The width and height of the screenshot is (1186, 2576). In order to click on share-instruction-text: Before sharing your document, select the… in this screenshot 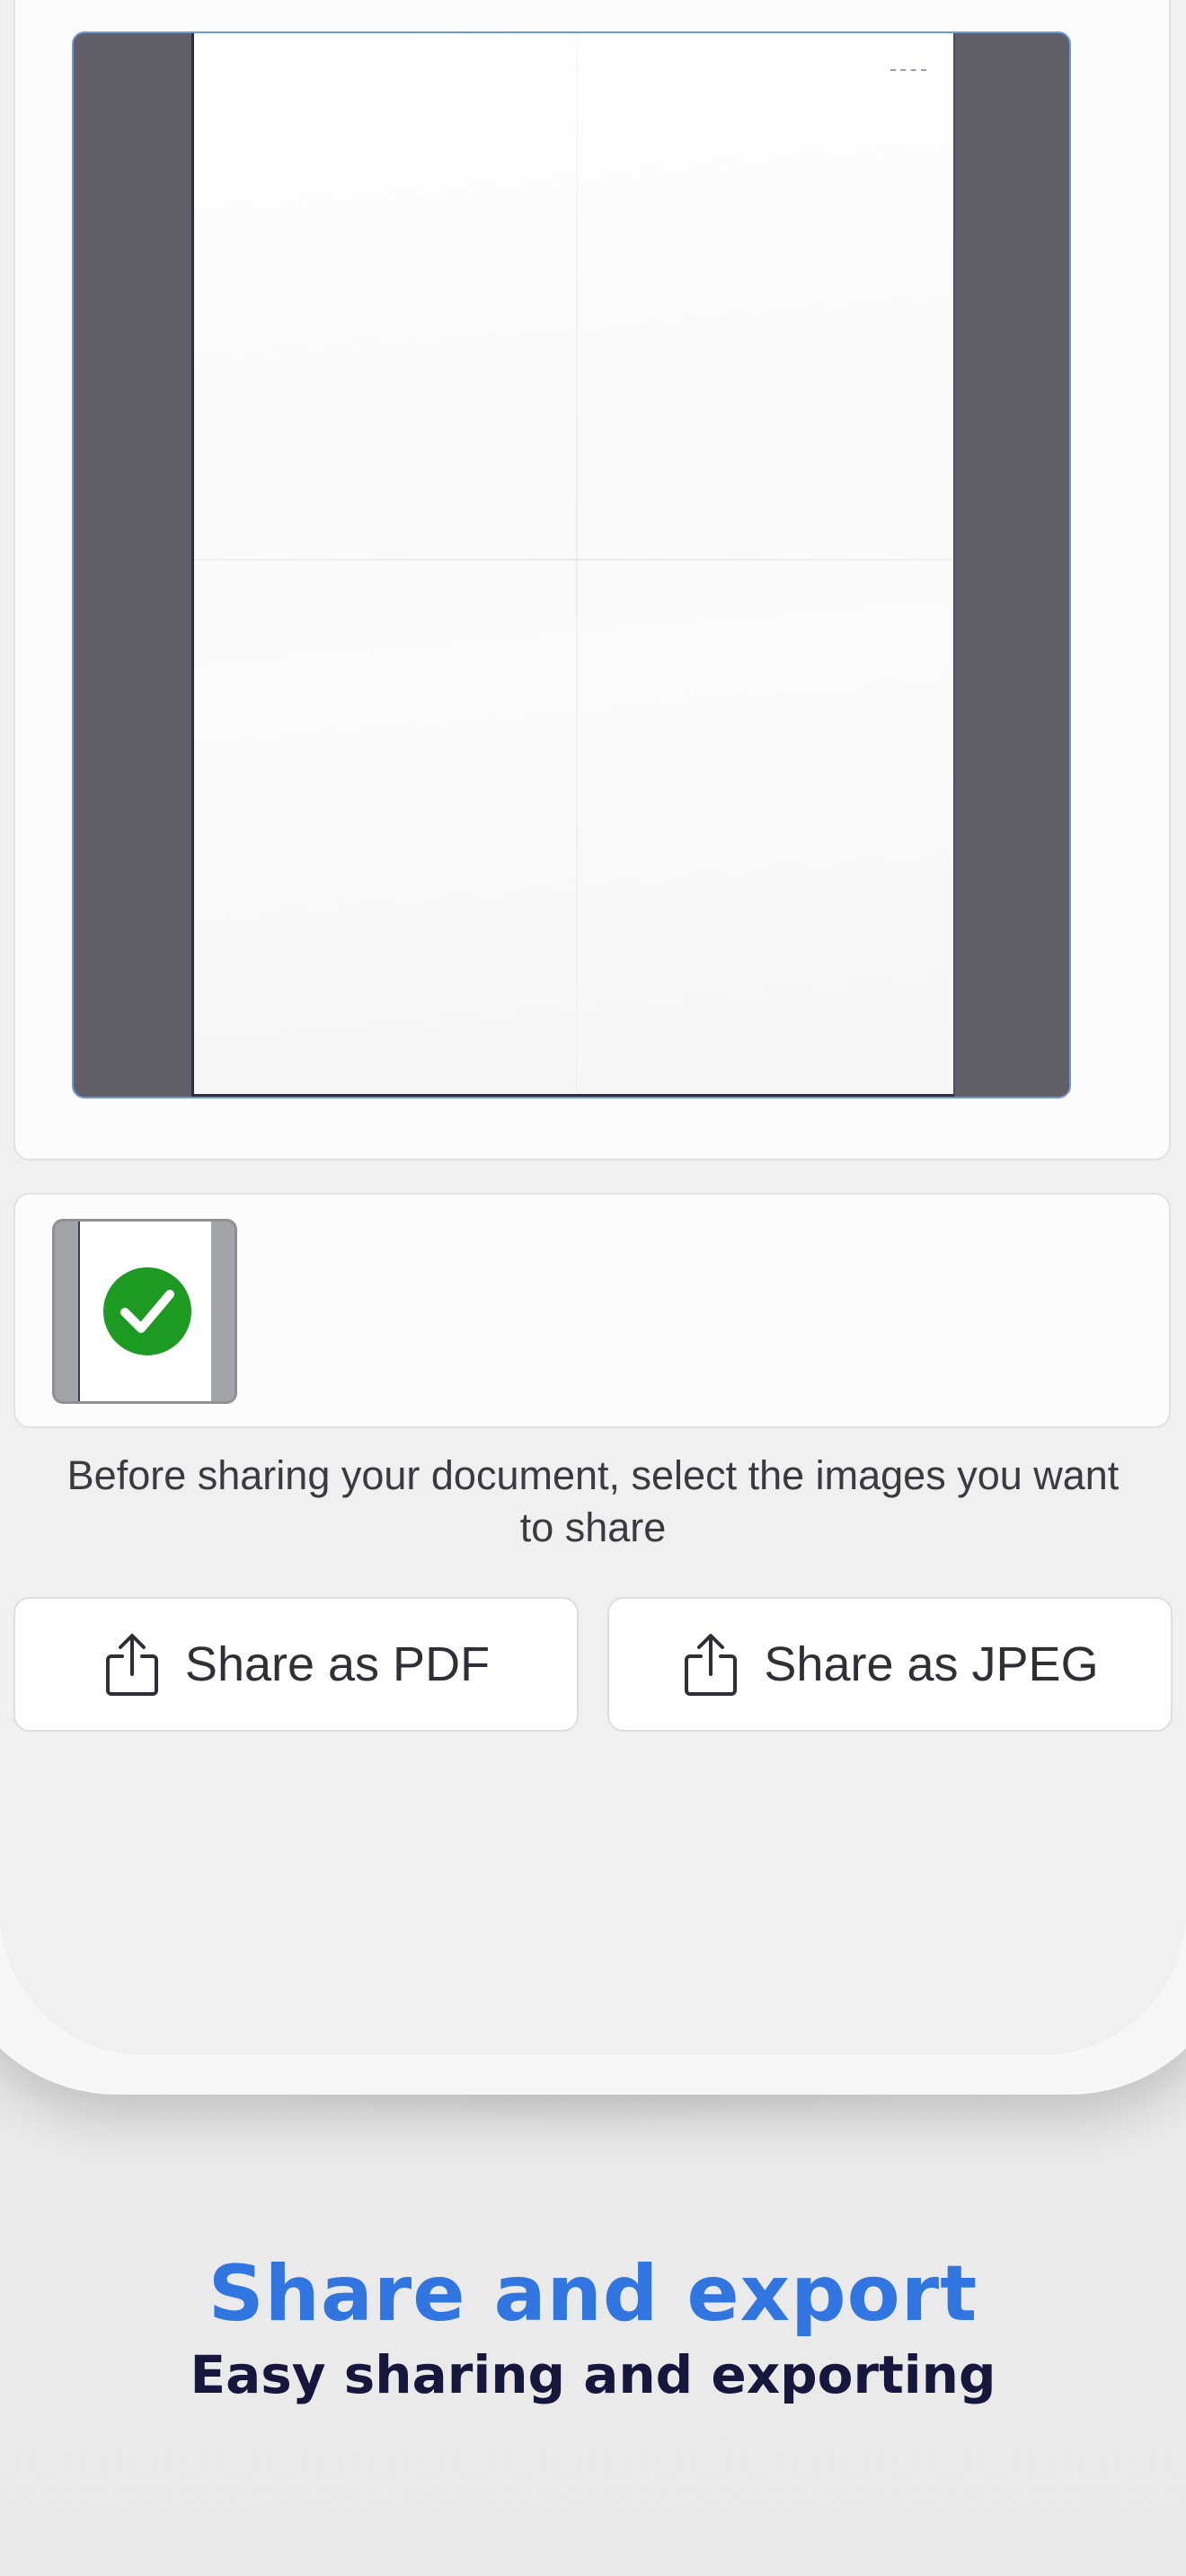, I will do `click(593, 1501)`.